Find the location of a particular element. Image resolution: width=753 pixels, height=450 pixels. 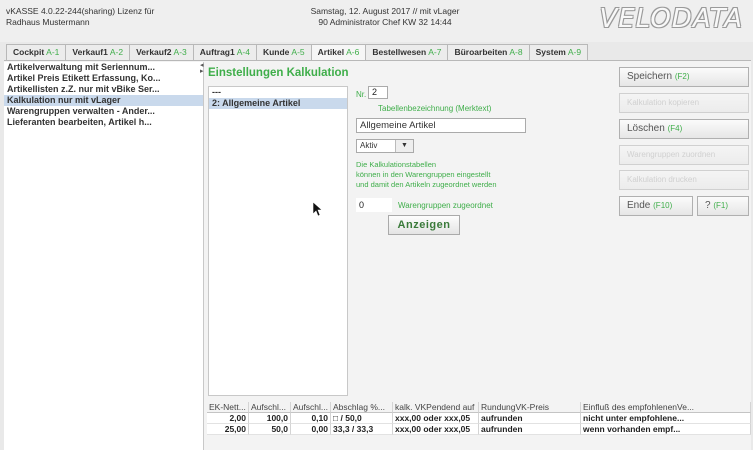

button-label: ? is located at coordinates (708, 205).